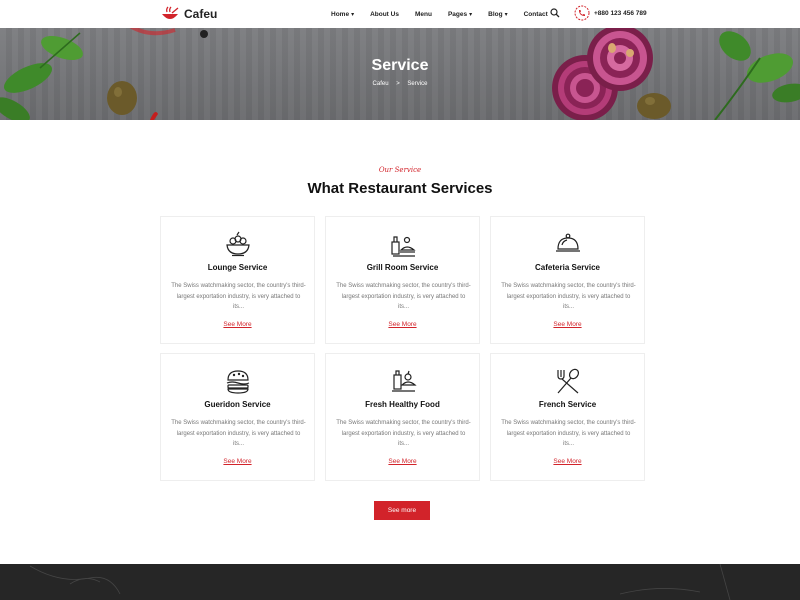  I want to click on service-title: Gueridon Service, so click(237, 404).